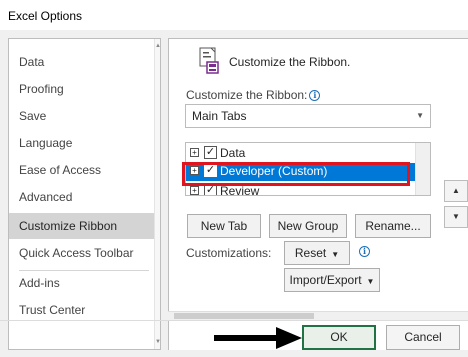 Image resolution: width=468 pixels, height=357 pixels. Describe the element at coordinates (308, 116) in the screenshot. I see `ribbon-tabs-dropdown: Main Tabs ▼` at that location.